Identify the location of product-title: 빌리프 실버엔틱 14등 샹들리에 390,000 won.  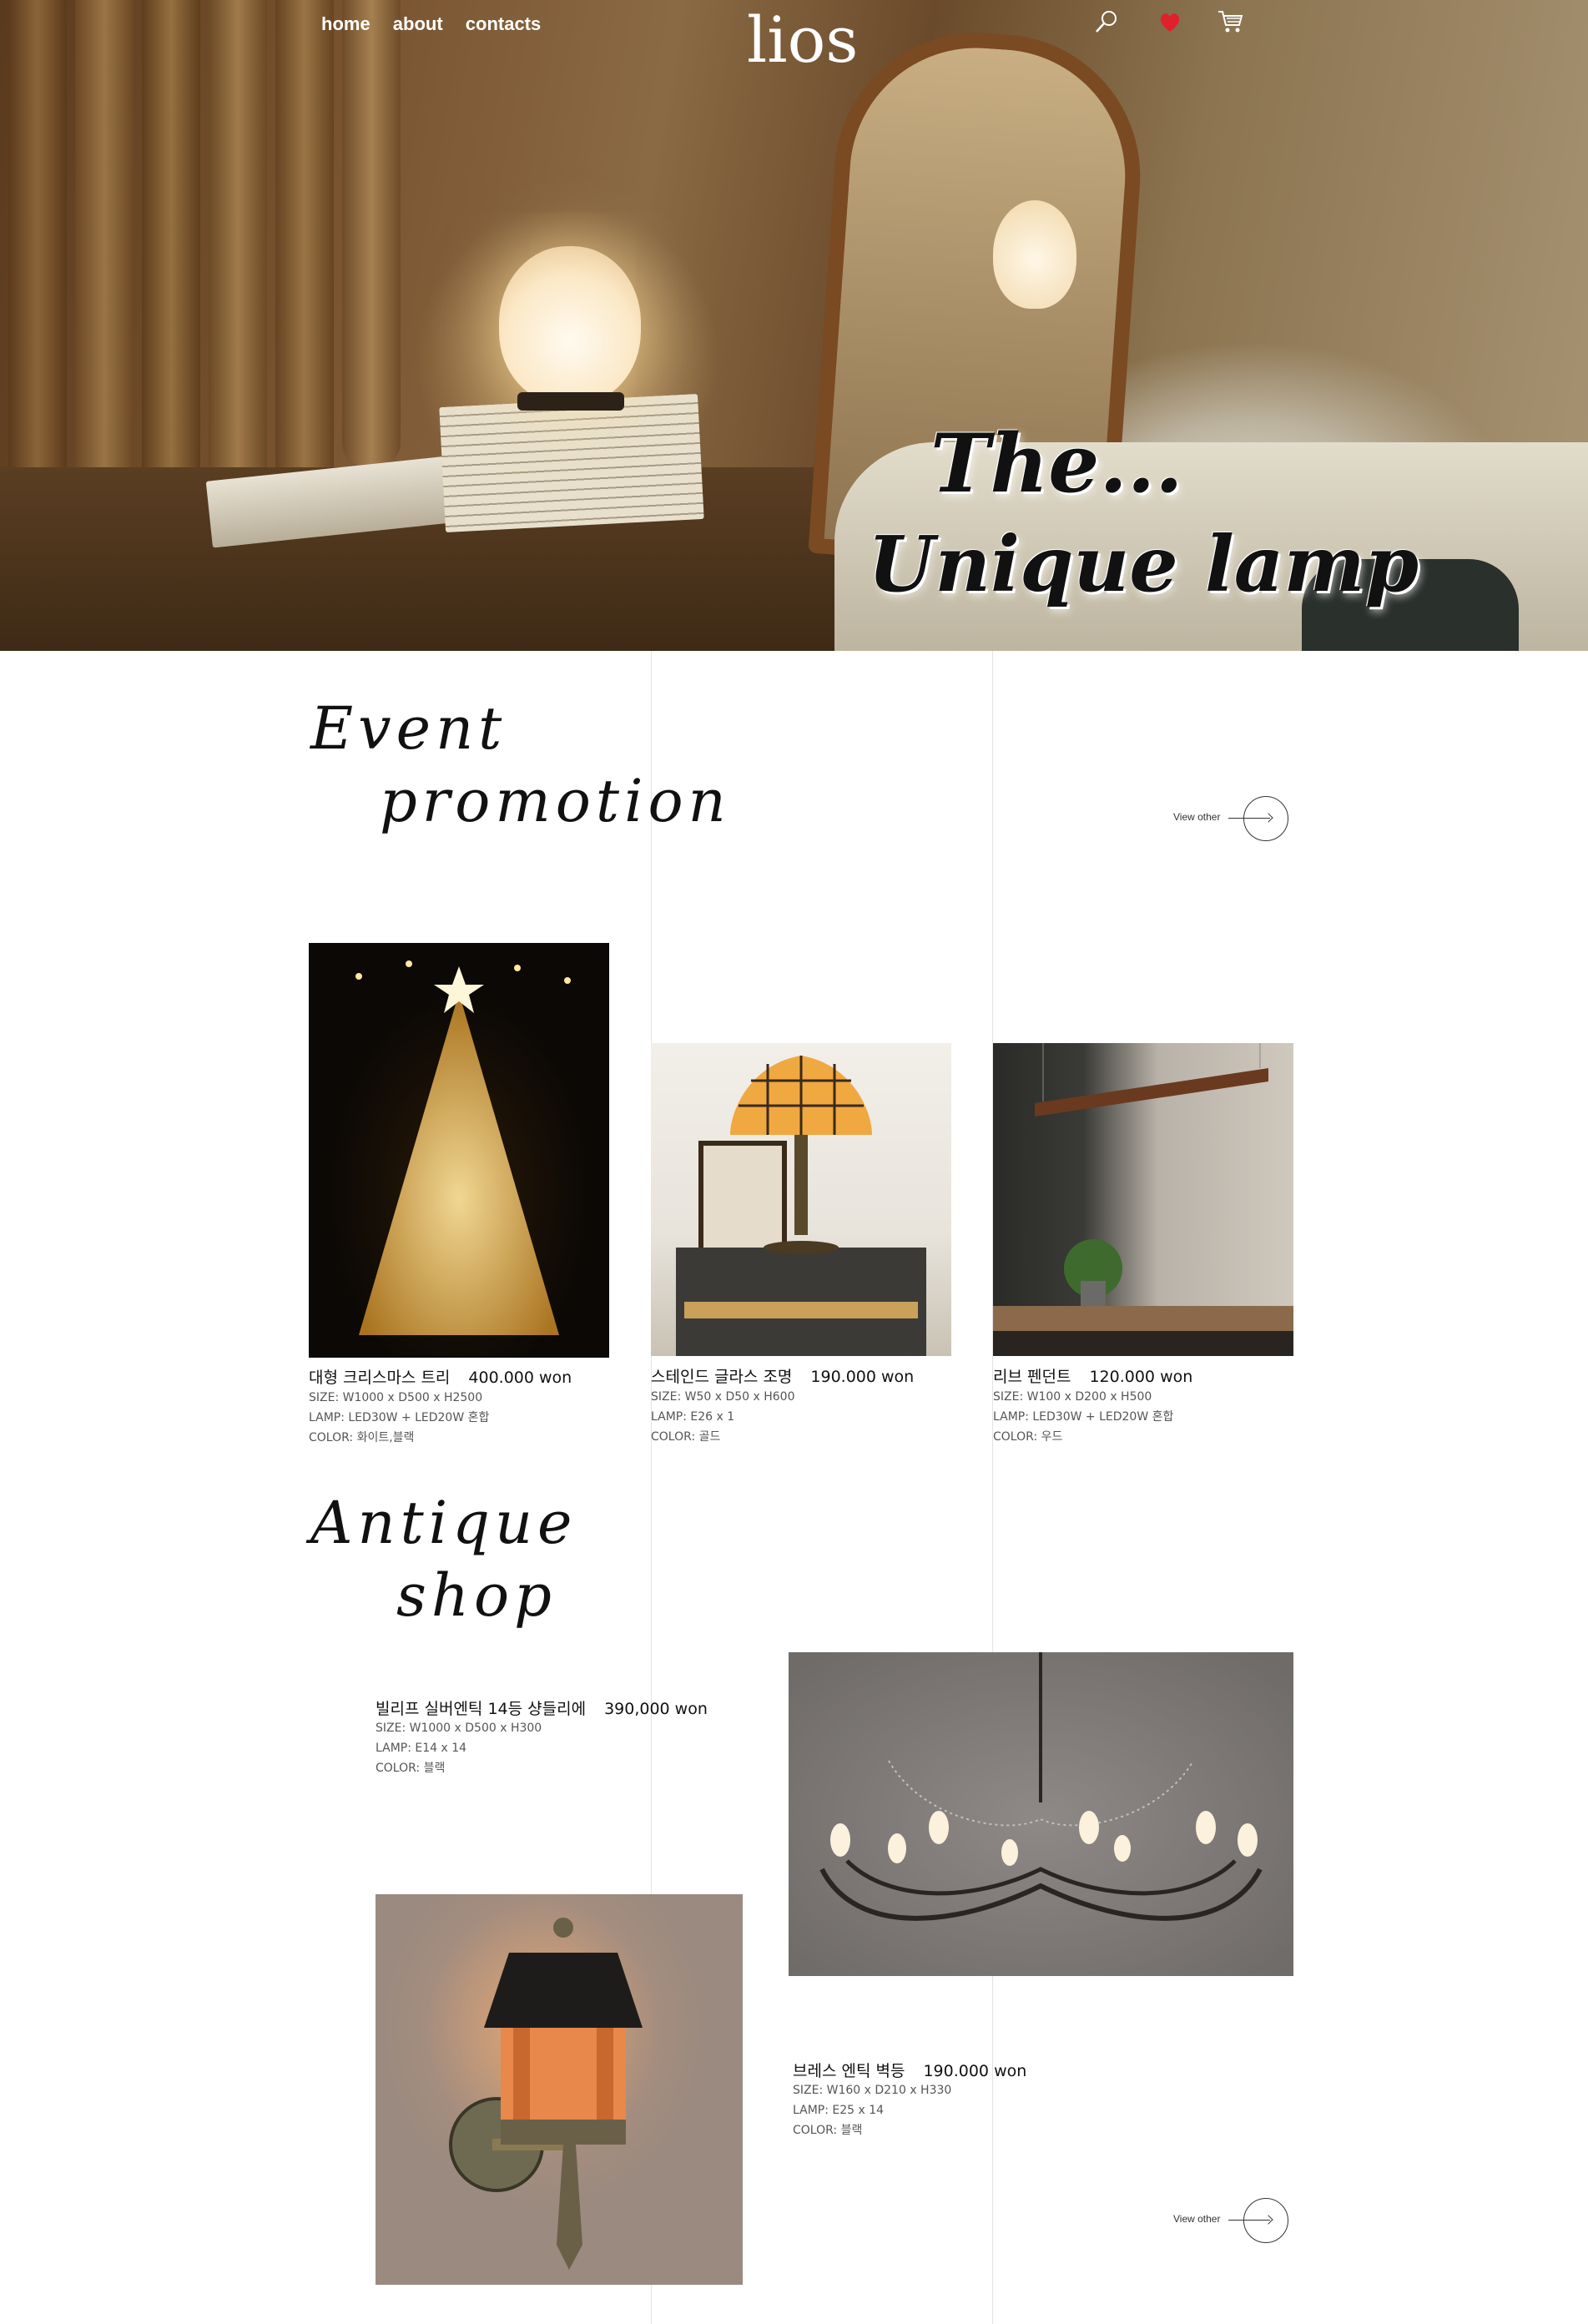
(542, 1707).